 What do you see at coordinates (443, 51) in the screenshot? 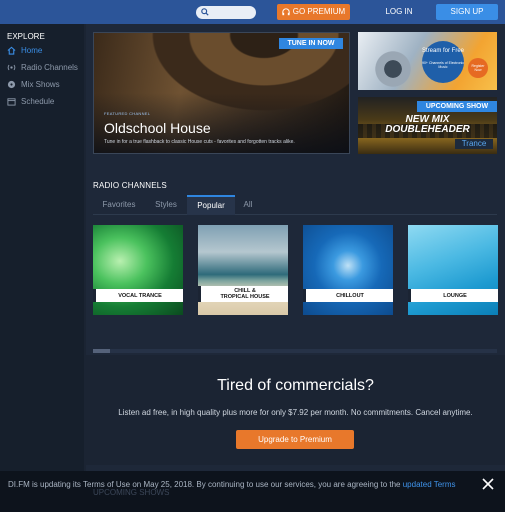
I see `promo-headline: Stream for Free` at bounding box center [443, 51].